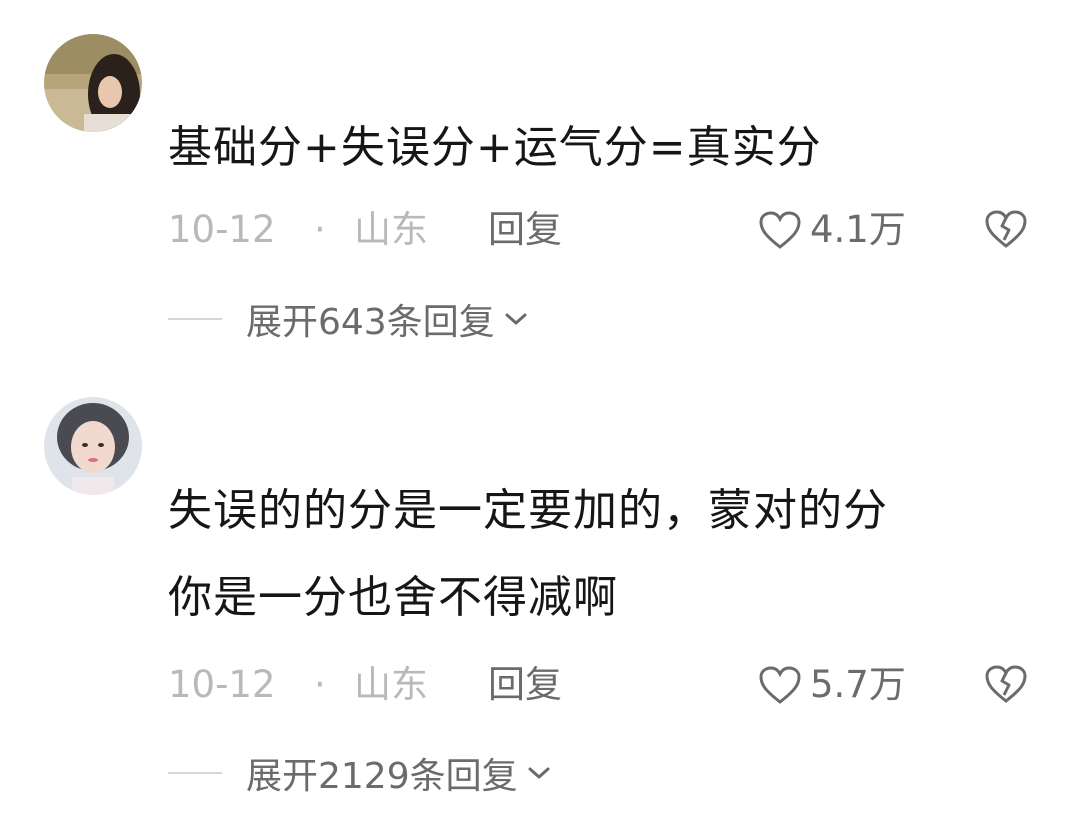 The height and width of the screenshot is (817, 1080). I want to click on comment-text-line: 基础分+失误分+运气分=真实分, so click(495, 147).